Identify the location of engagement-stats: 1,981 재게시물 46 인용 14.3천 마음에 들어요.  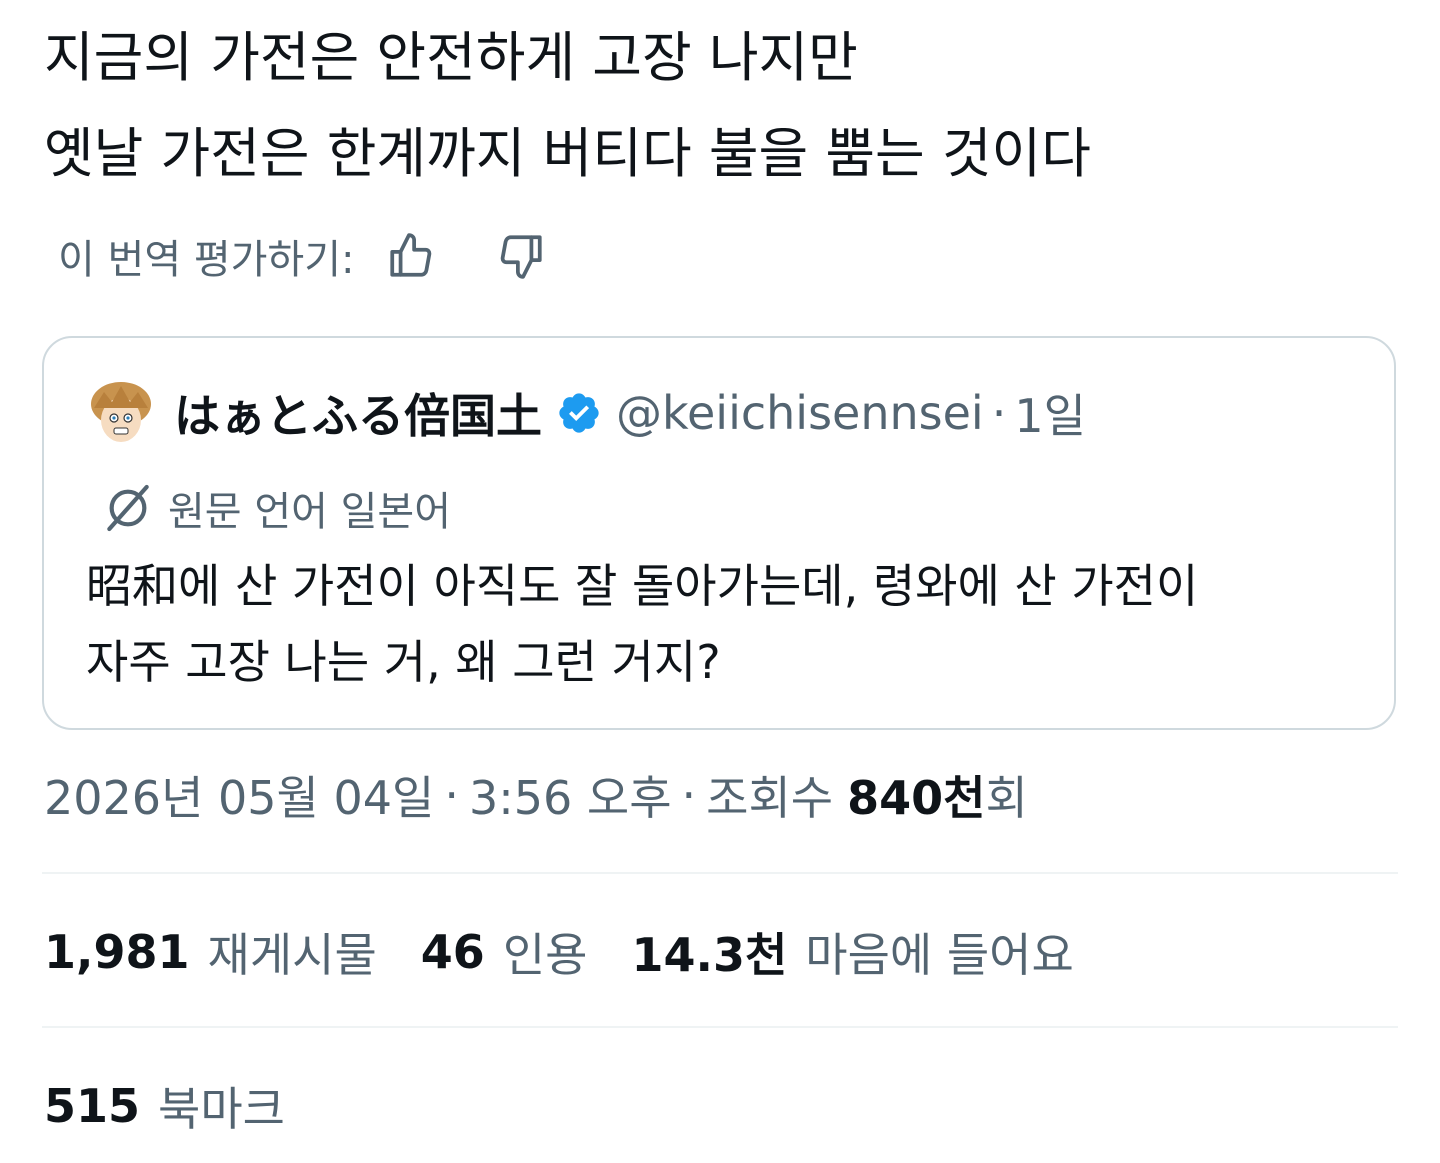
(581, 952).